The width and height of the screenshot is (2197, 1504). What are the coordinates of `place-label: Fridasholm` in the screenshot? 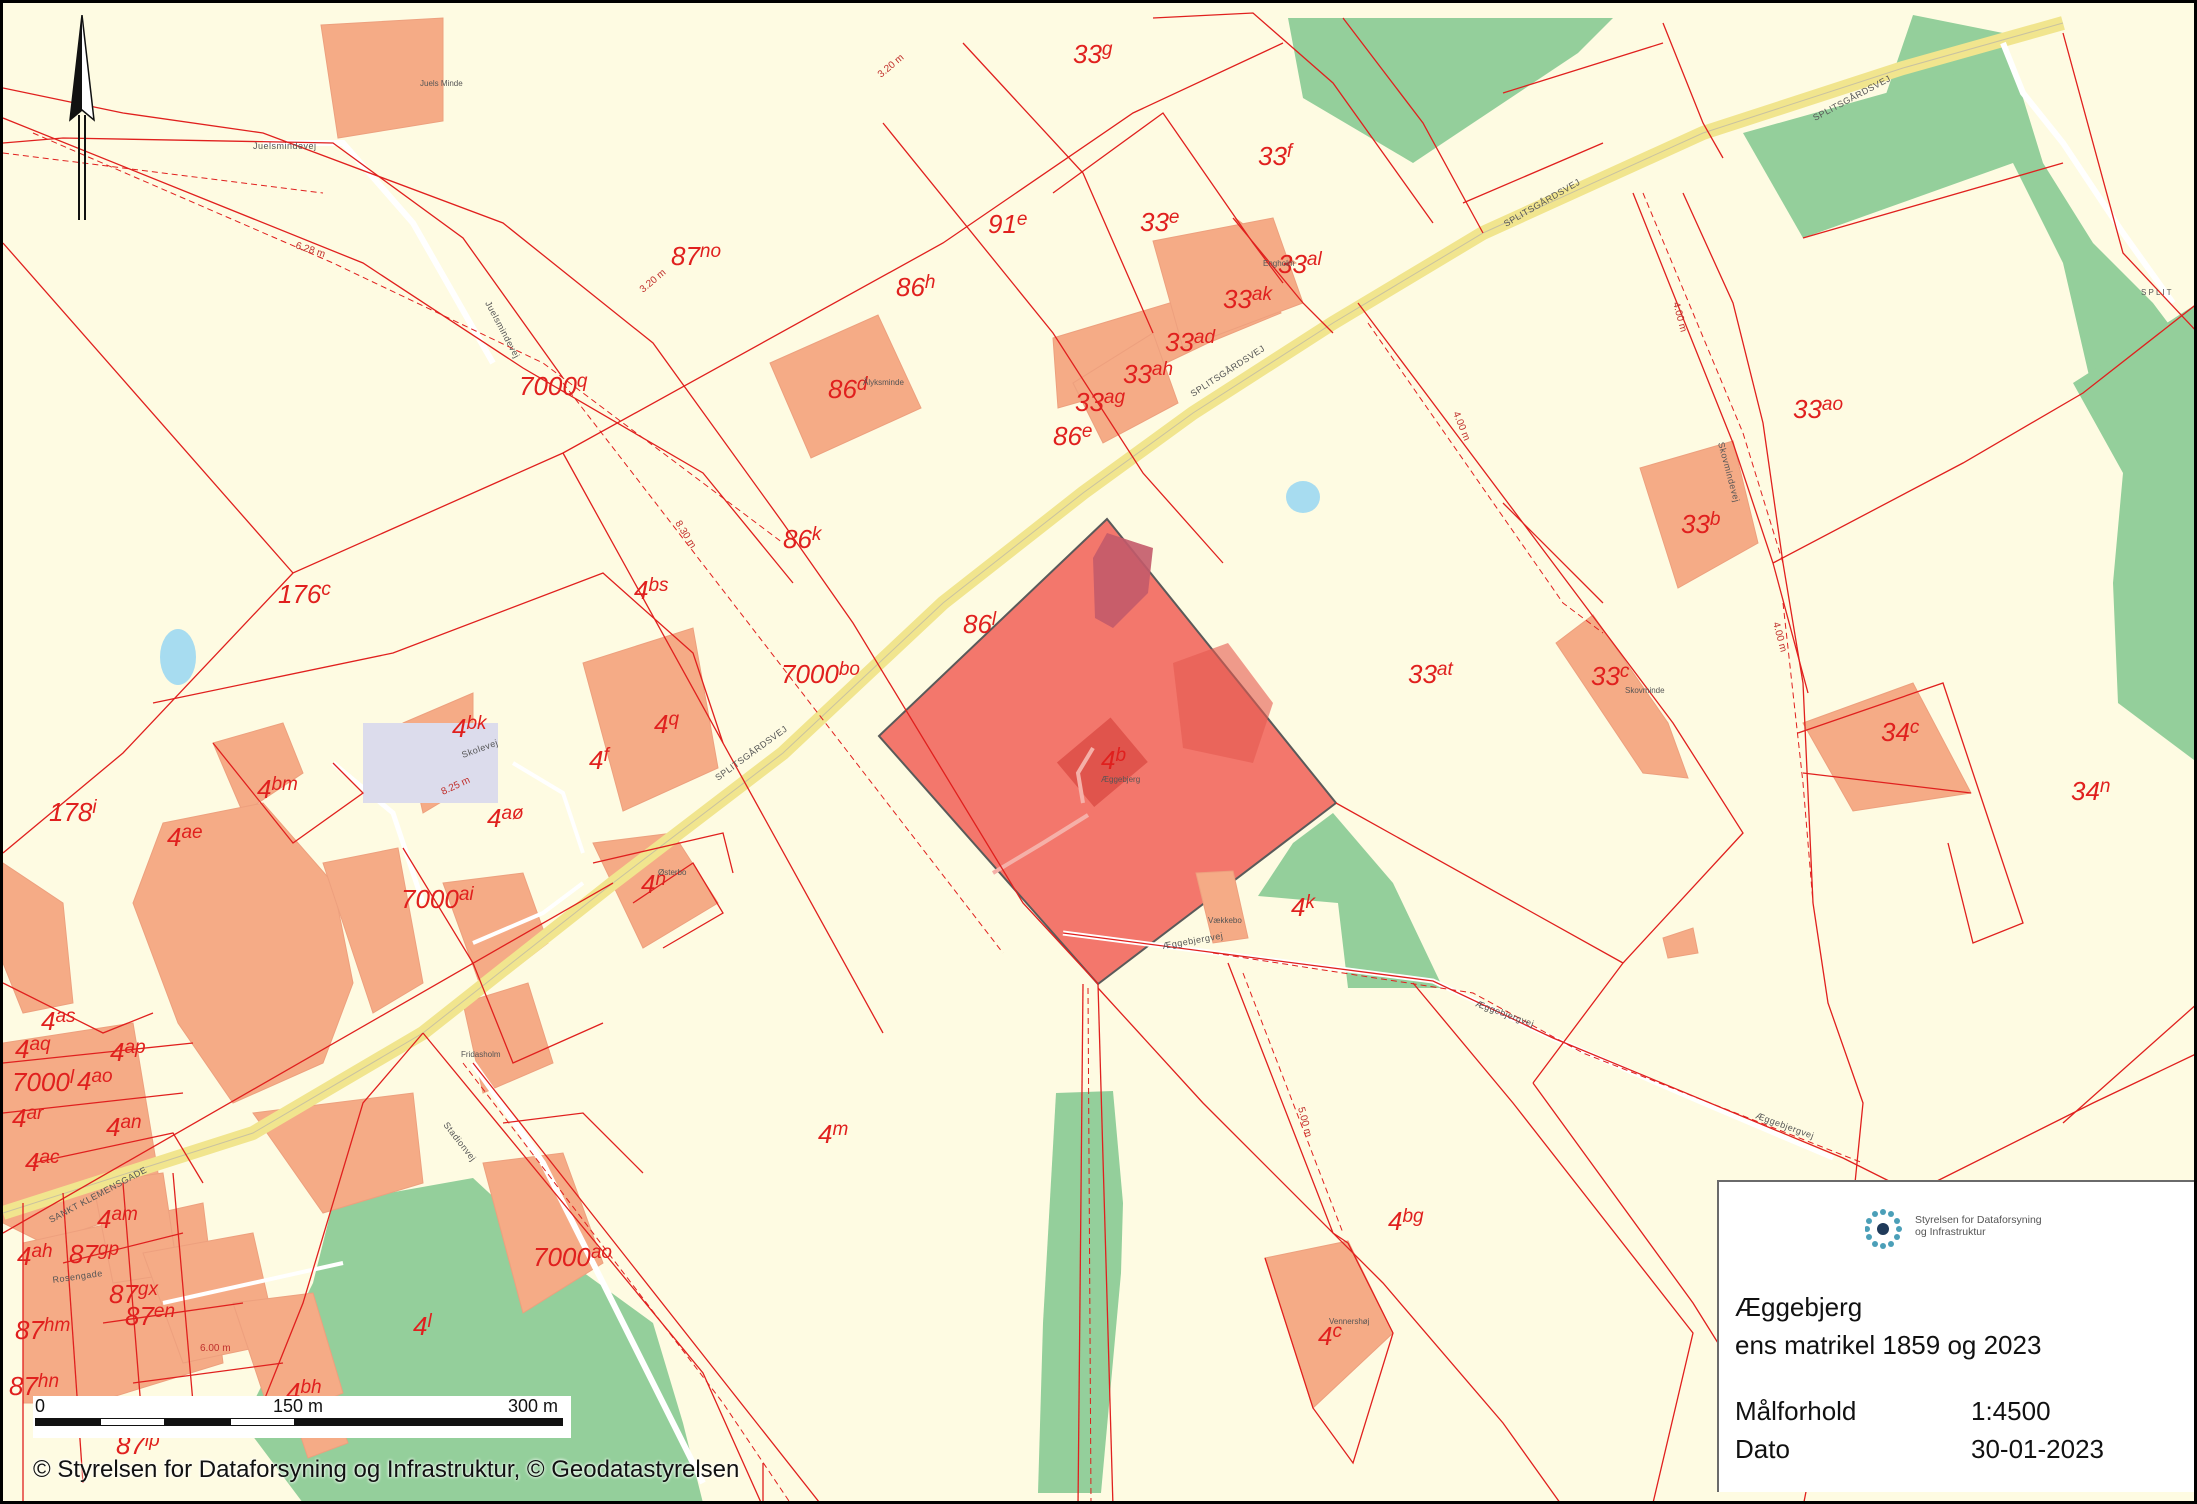 It's located at (481, 1054).